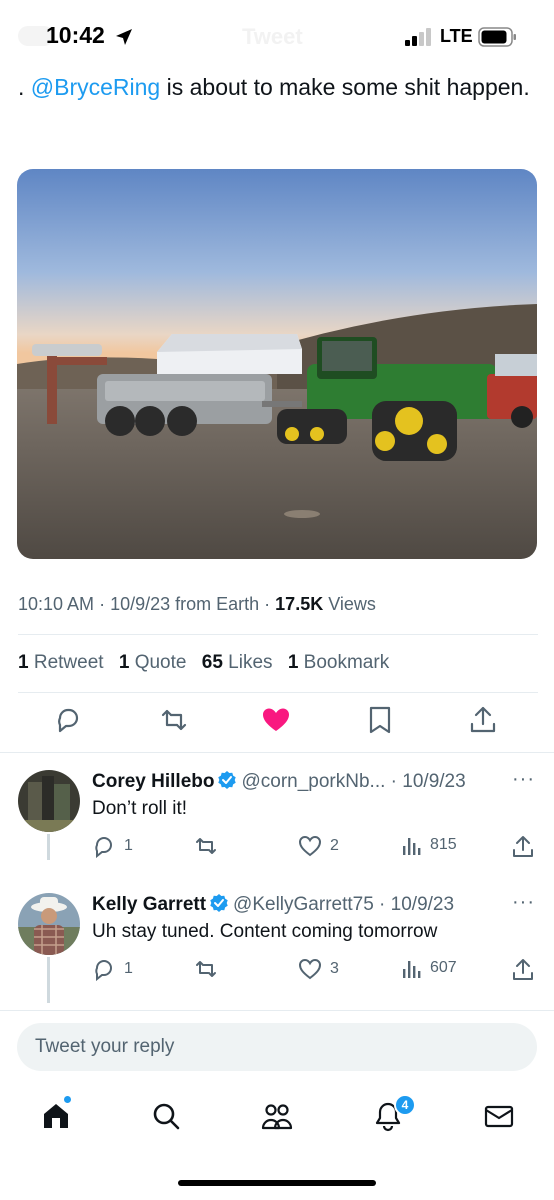 This screenshot has height=1200, width=554. Describe the element at coordinates (338, 662) in the screenshot. I see `bookmarks-stat: 1 Bookmark` at that location.